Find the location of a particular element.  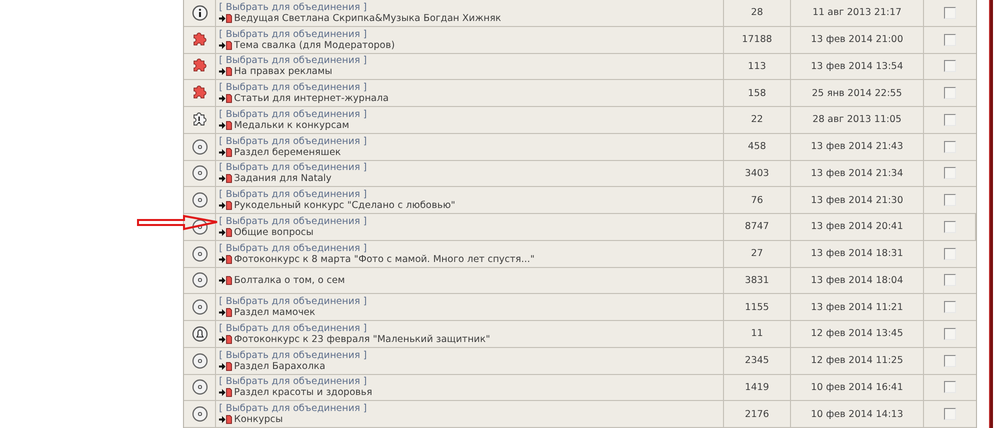

last-post-date: 13 фев 2014 11:21 is located at coordinates (857, 307).